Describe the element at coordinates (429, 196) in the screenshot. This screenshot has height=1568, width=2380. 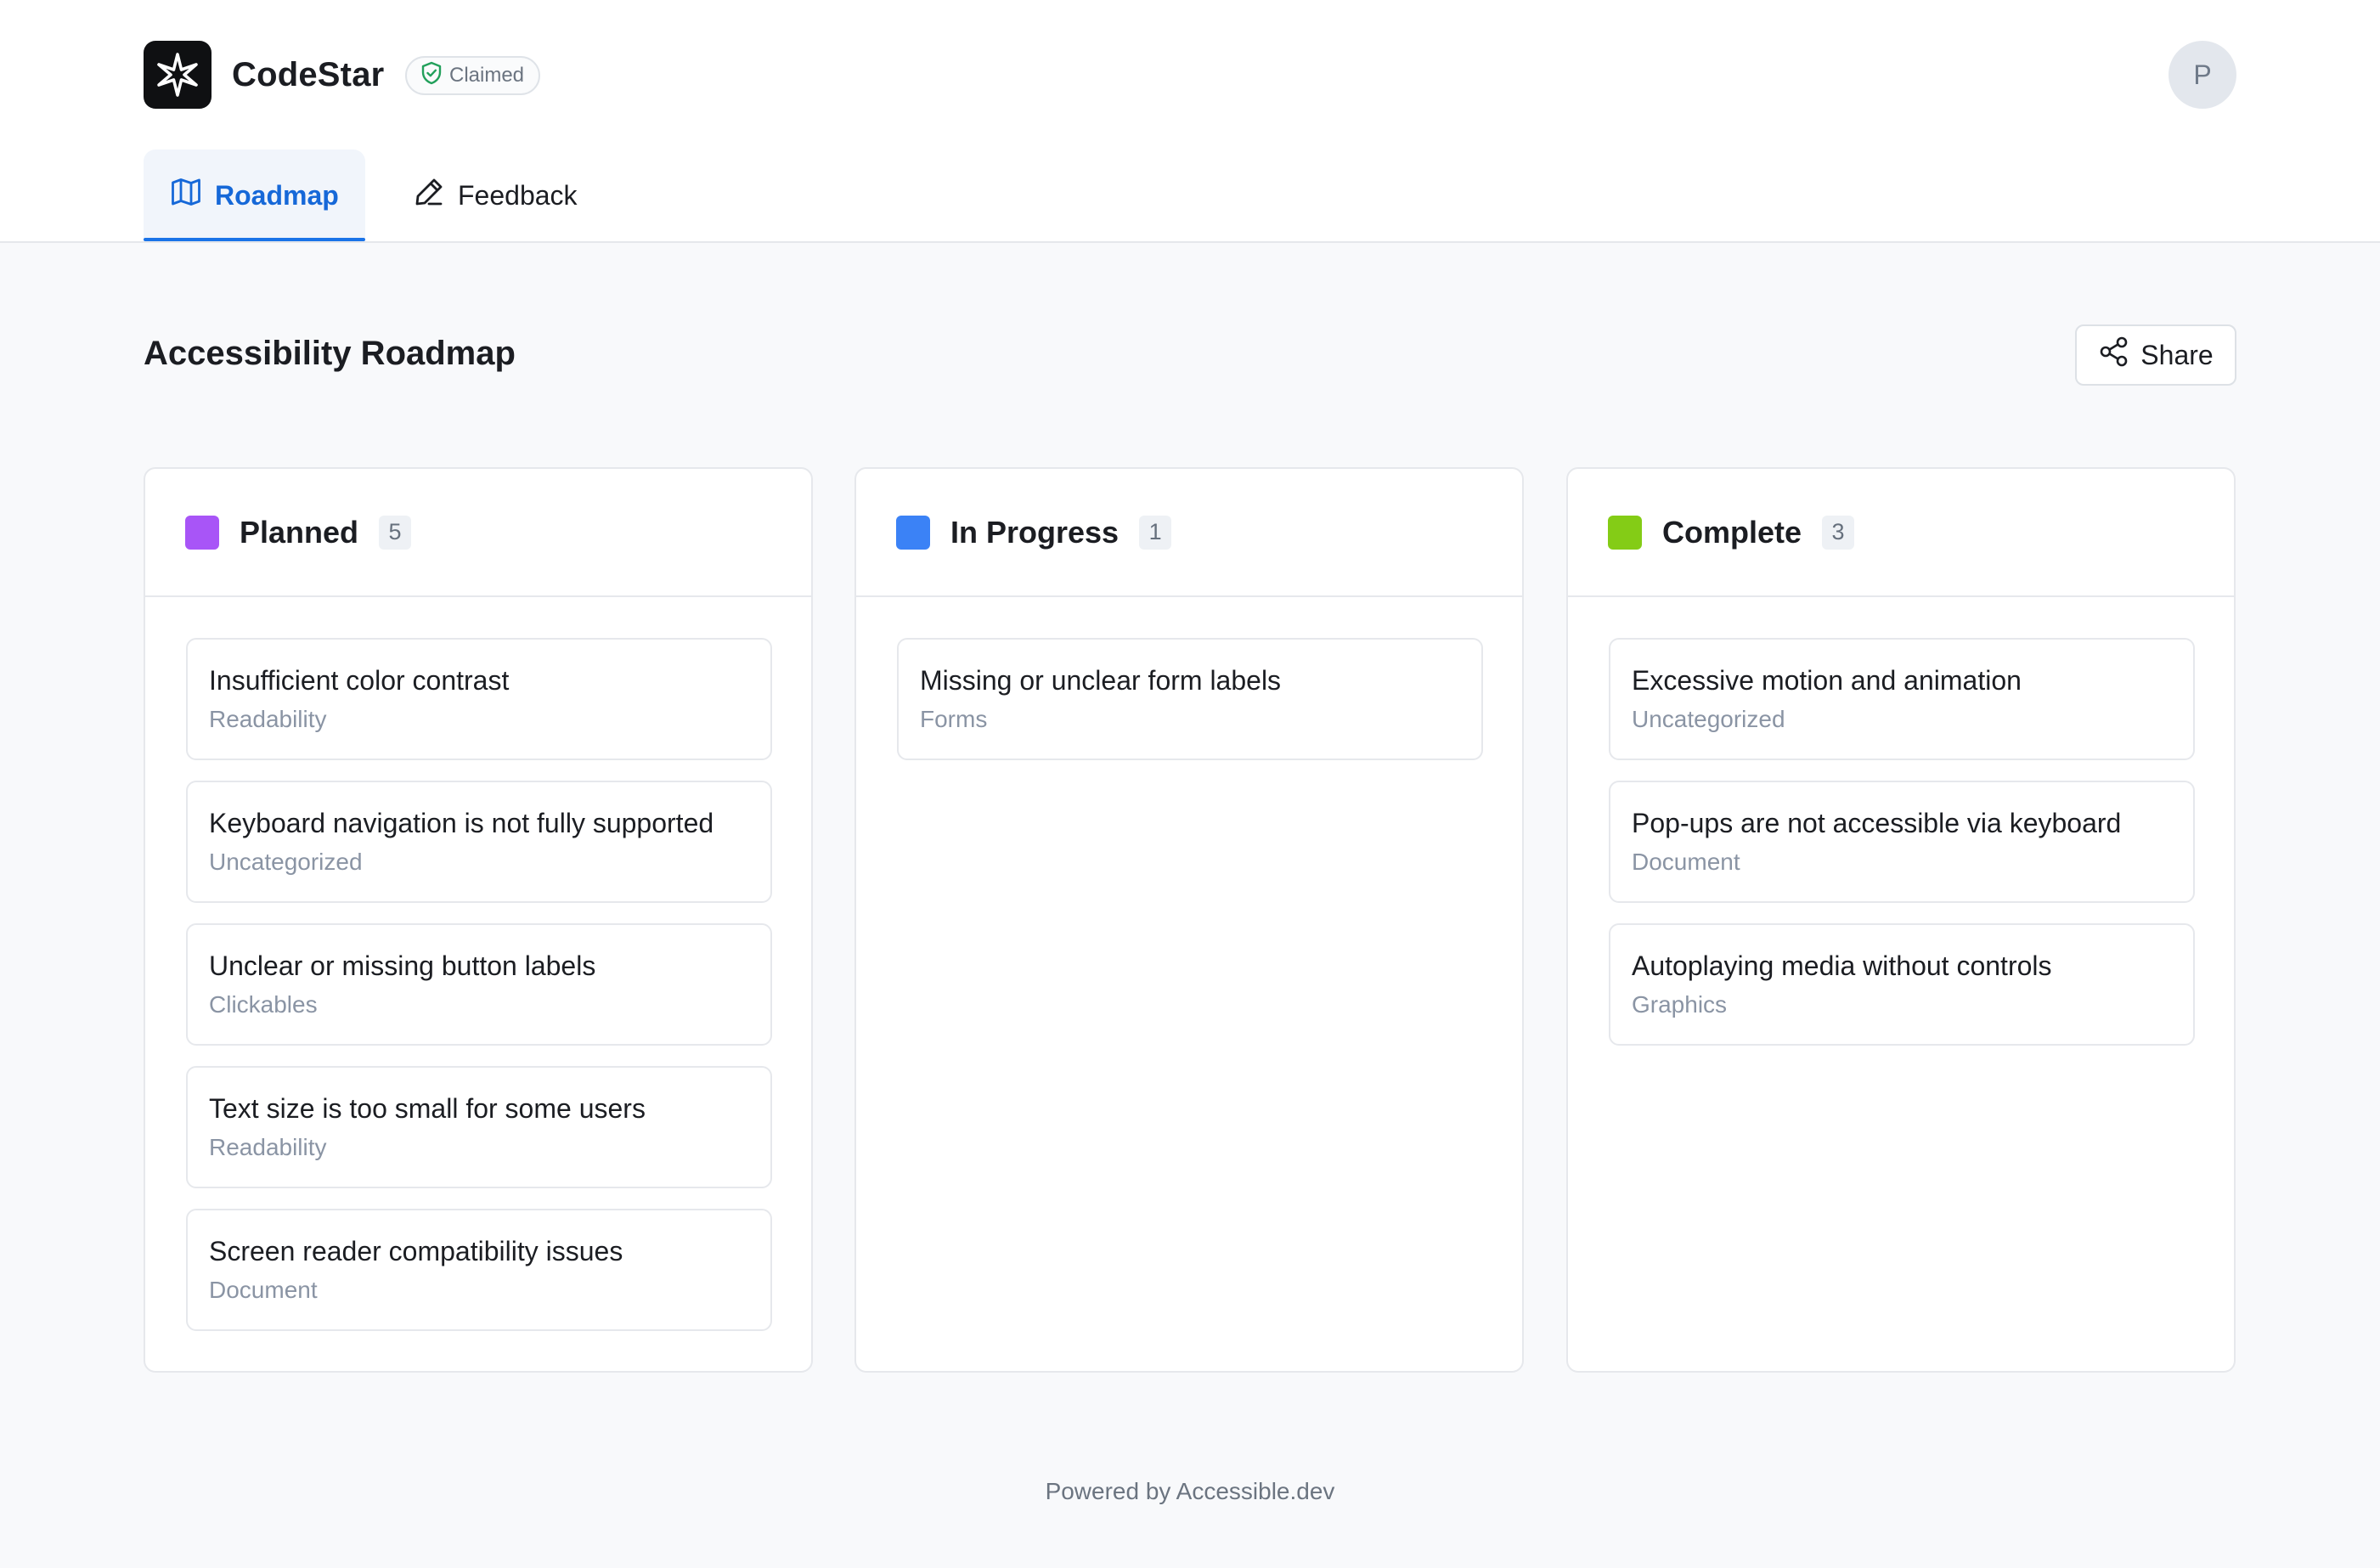
I see `pencil-icon` at that location.